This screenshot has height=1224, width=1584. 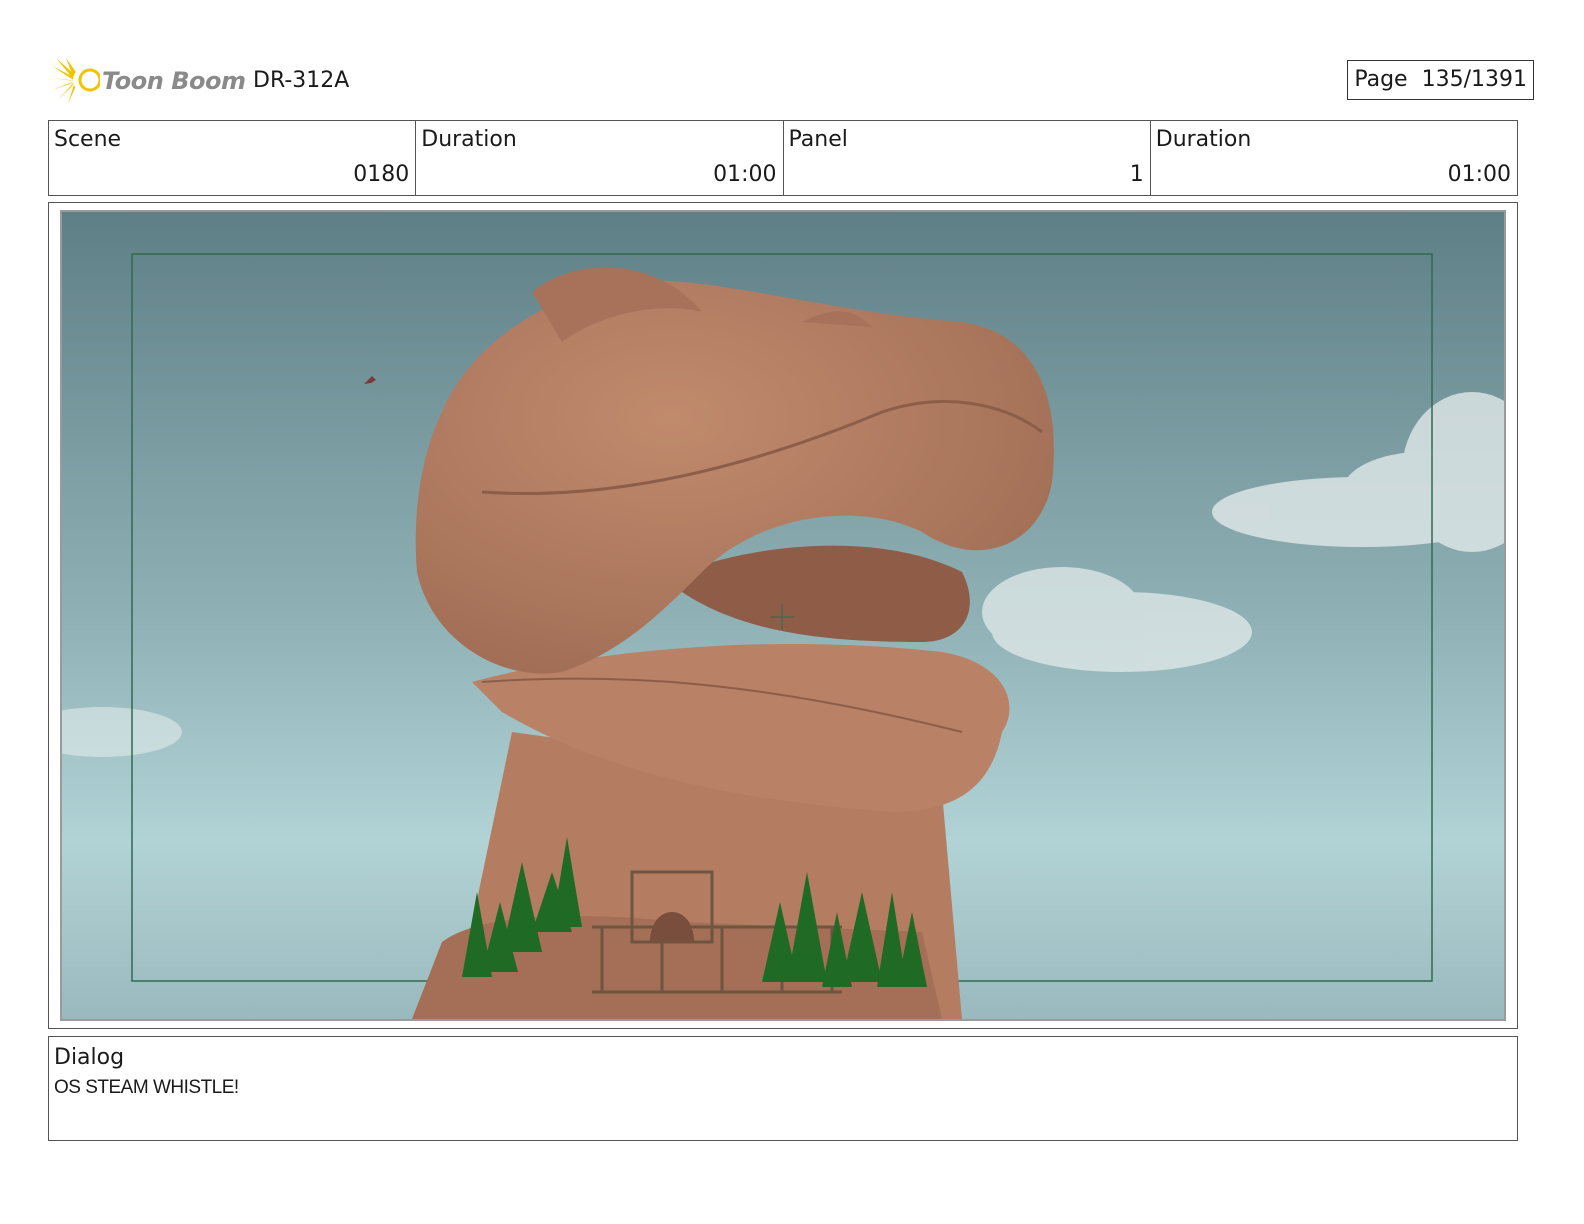 What do you see at coordinates (1479, 174) in the screenshot?
I see `panel-duration-value: 01:00` at bounding box center [1479, 174].